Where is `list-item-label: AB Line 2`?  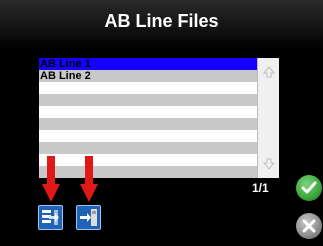 list-item-label: AB Line 2 is located at coordinates (65, 76).